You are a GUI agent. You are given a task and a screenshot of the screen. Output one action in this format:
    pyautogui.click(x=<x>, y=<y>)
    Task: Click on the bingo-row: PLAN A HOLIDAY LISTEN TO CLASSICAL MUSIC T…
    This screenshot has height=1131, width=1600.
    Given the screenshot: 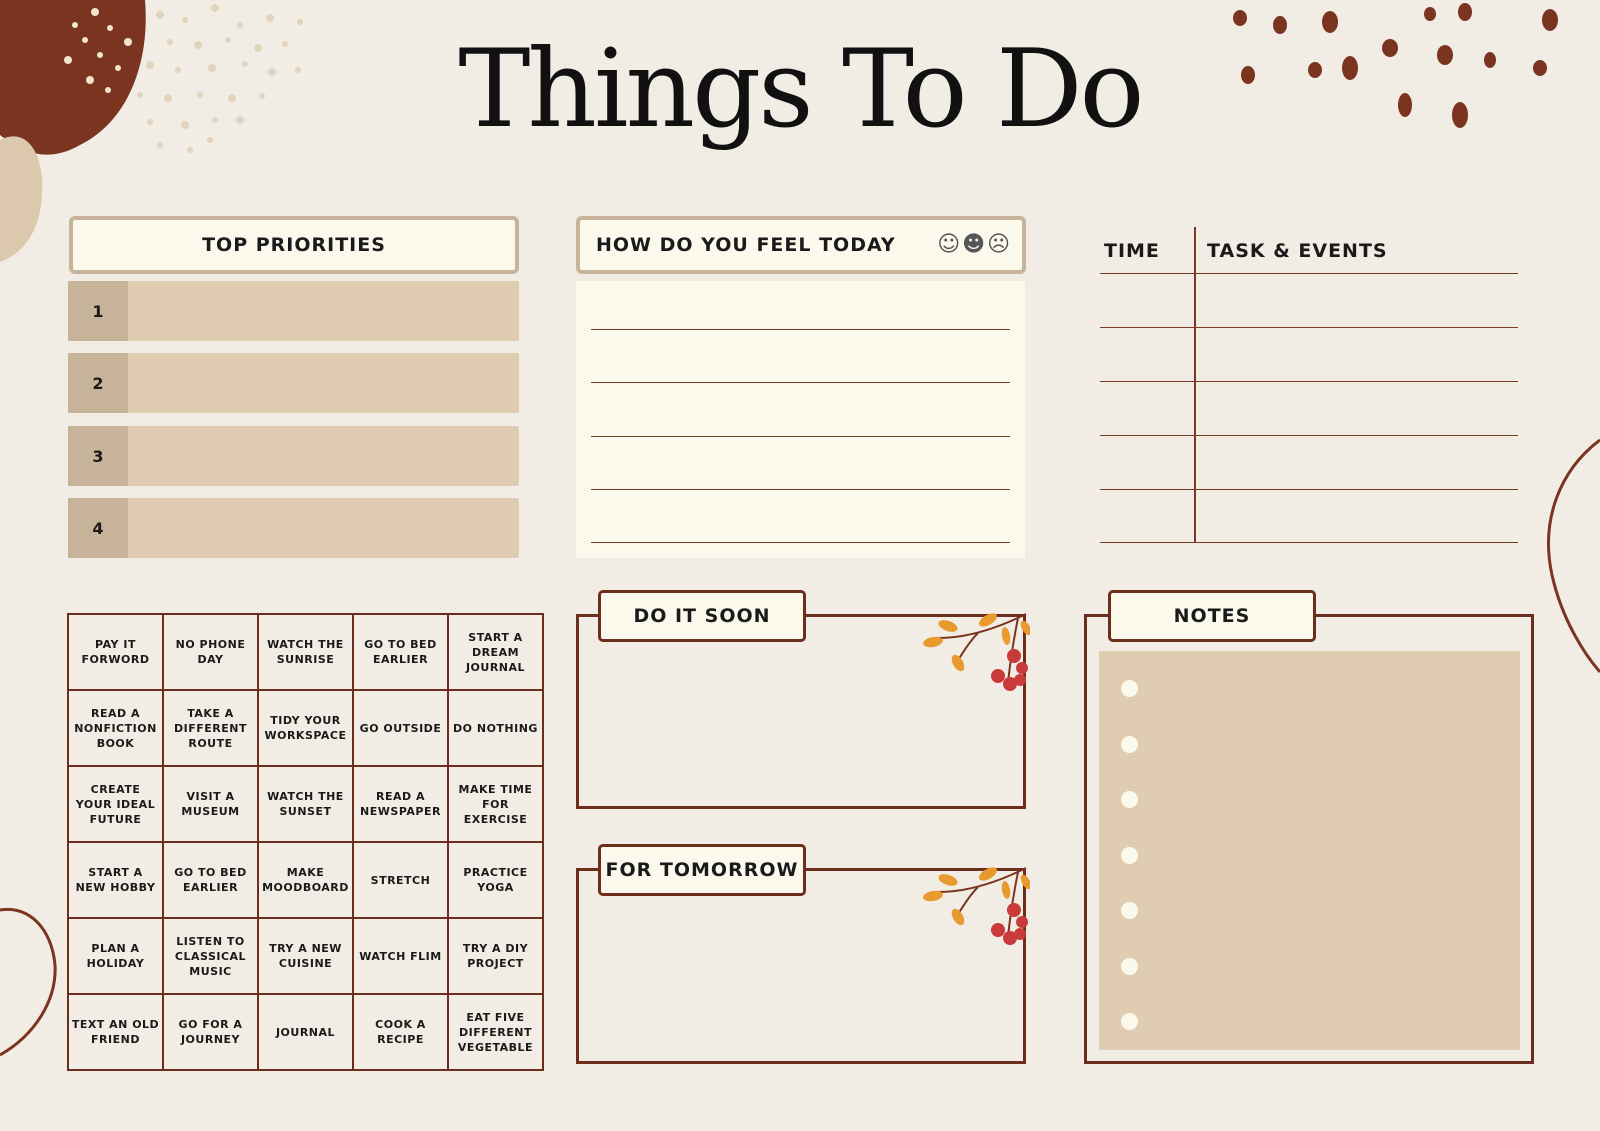 What is the action you would take?
    pyautogui.click(x=305, y=956)
    